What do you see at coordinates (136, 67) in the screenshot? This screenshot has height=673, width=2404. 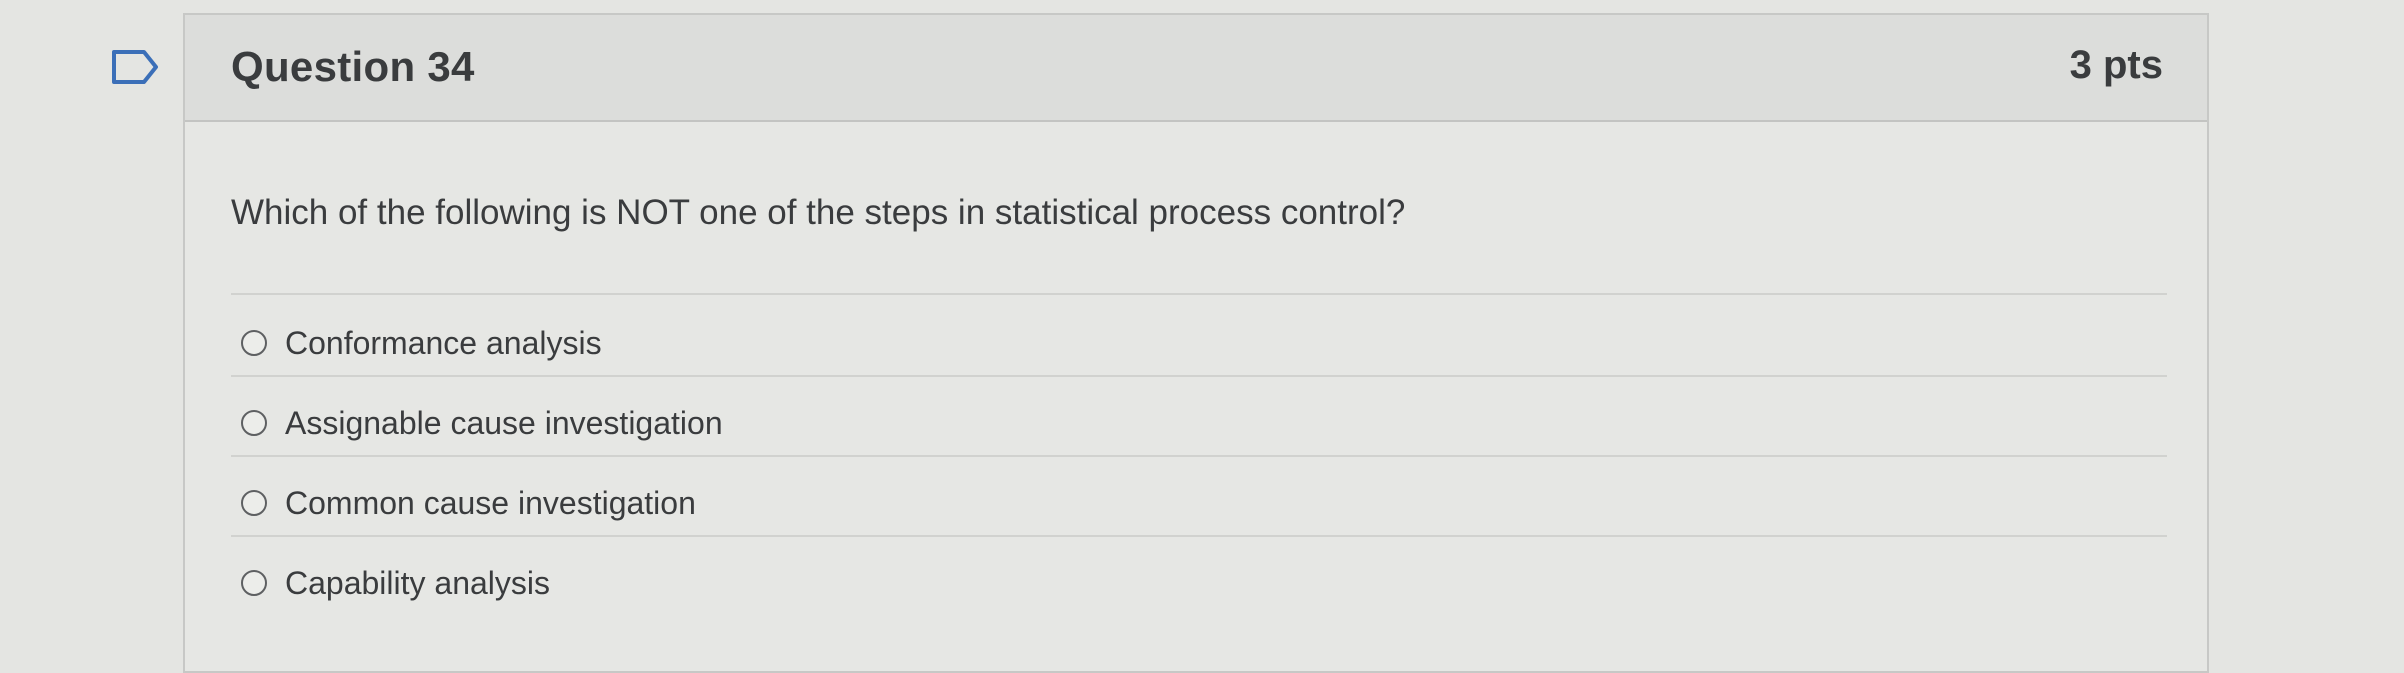 I see `flag-question-icon` at bounding box center [136, 67].